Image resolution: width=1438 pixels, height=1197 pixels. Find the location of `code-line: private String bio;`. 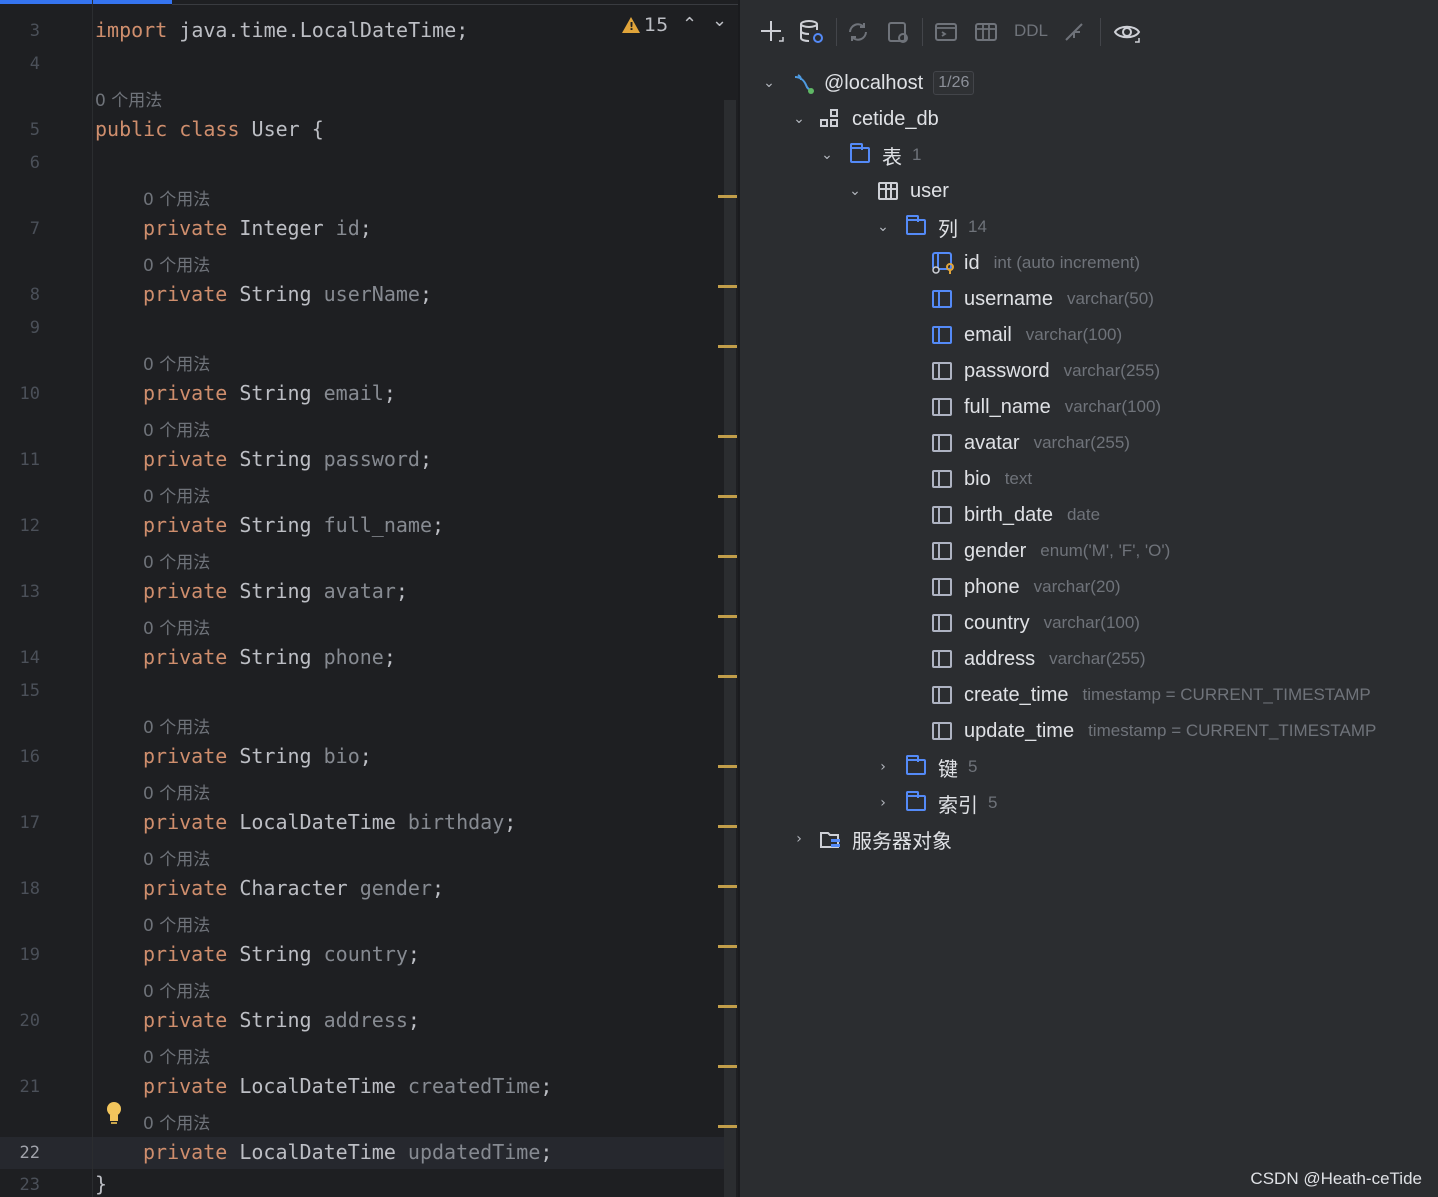

code-line: private String bio; is located at coordinates (257, 756).